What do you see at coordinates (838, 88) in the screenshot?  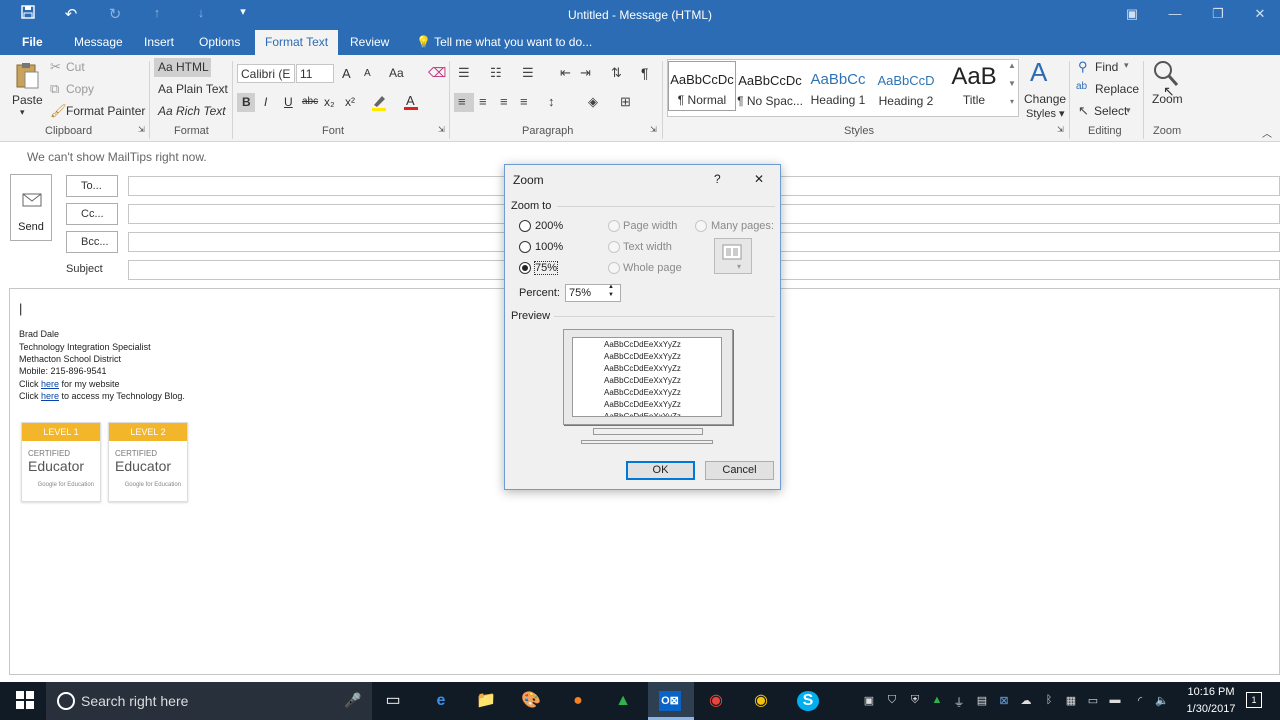 I see `style-heading-1: AaBbCc Heading 1` at bounding box center [838, 88].